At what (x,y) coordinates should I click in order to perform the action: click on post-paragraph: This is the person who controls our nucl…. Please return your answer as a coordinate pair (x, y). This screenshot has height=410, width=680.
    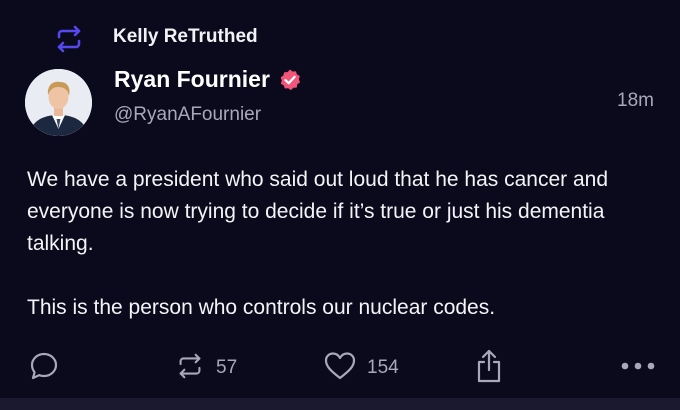
    Looking at the image, I should click on (261, 307).